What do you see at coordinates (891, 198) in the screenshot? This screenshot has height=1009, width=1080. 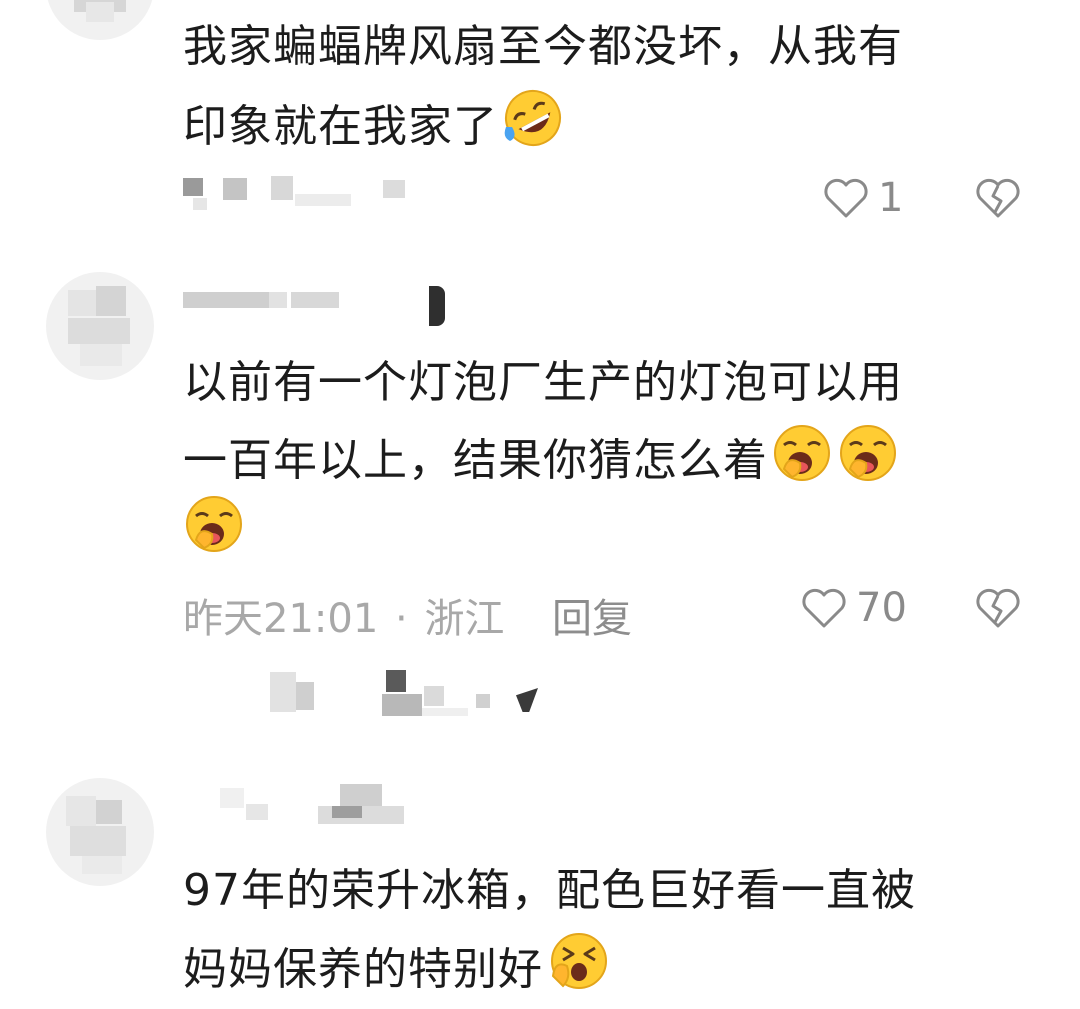 I see `like-count: 1` at bounding box center [891, 198].